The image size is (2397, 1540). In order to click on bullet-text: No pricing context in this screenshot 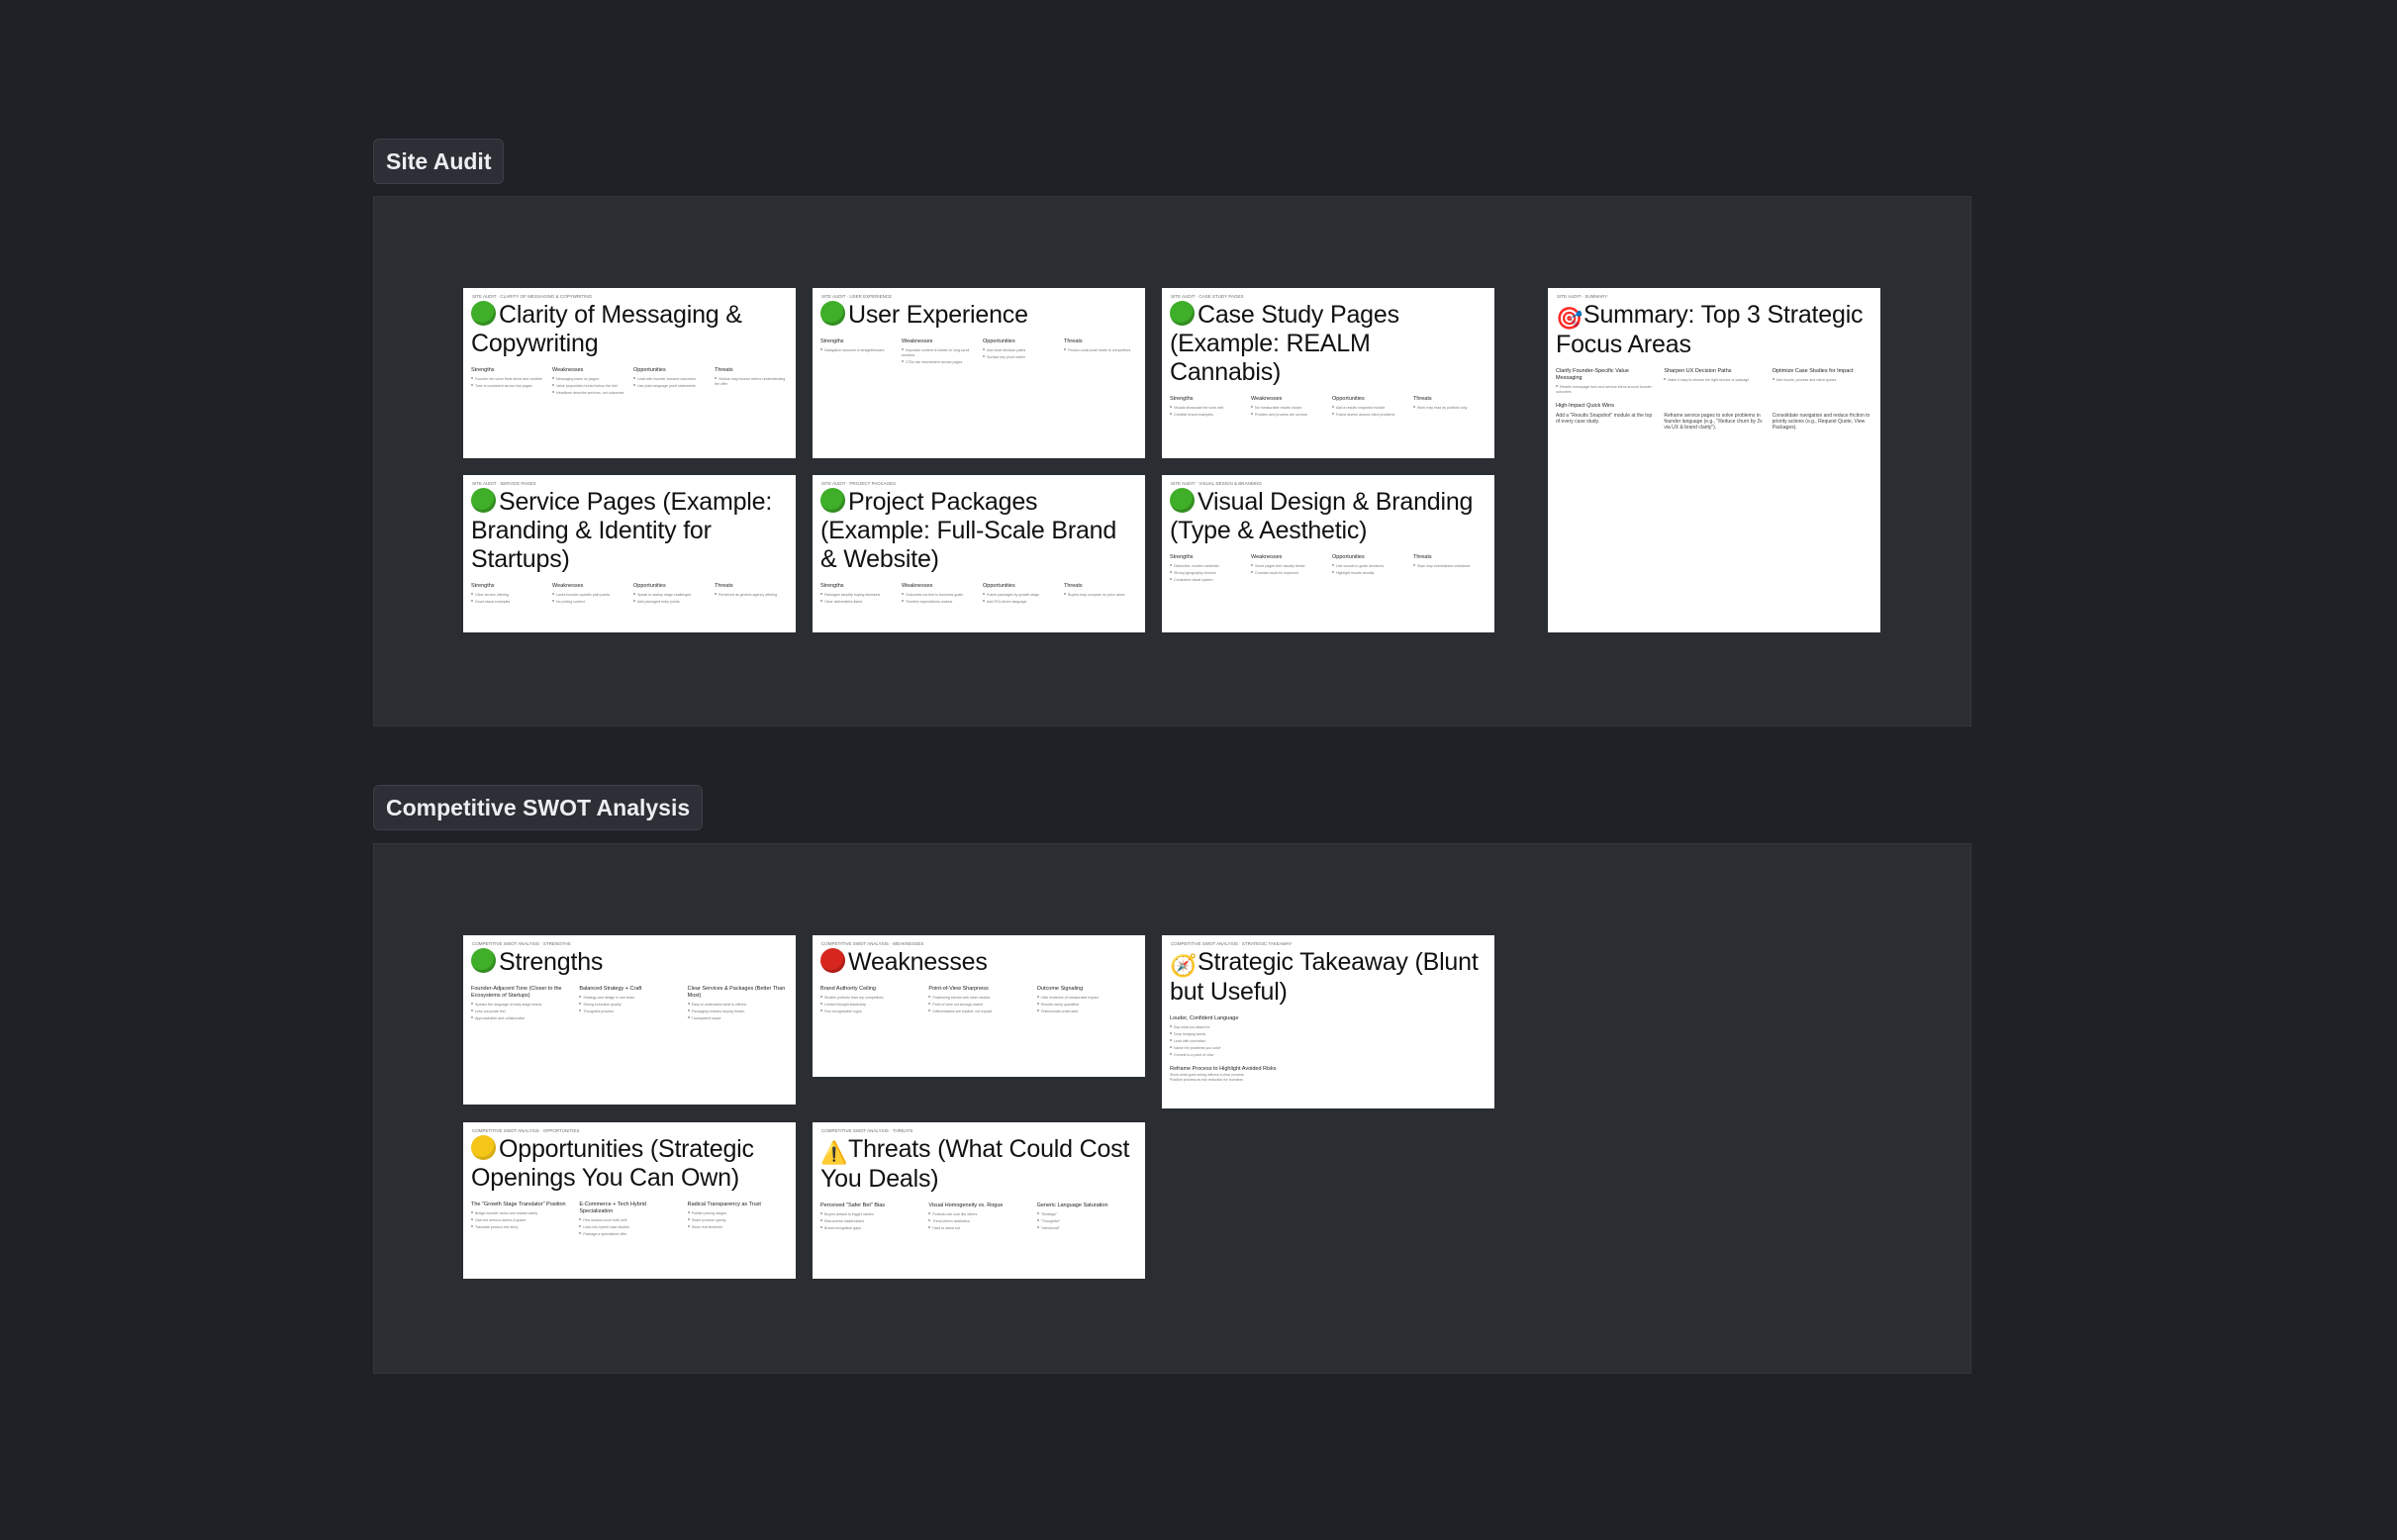, I will do `click(570, 602)`.